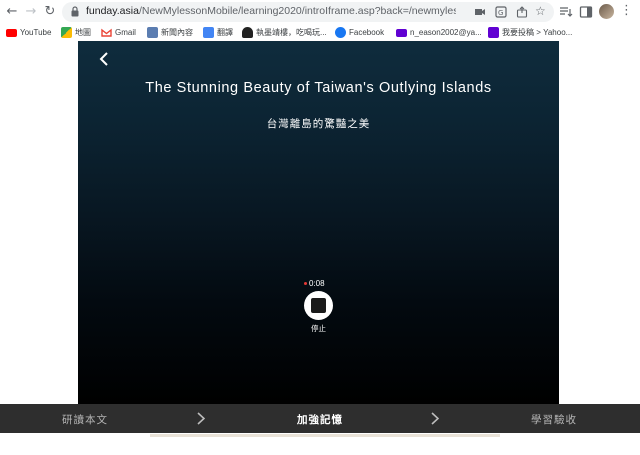 This screenshot has width=640, height=455. I want to click on gmail-icon, so click(106, 32).